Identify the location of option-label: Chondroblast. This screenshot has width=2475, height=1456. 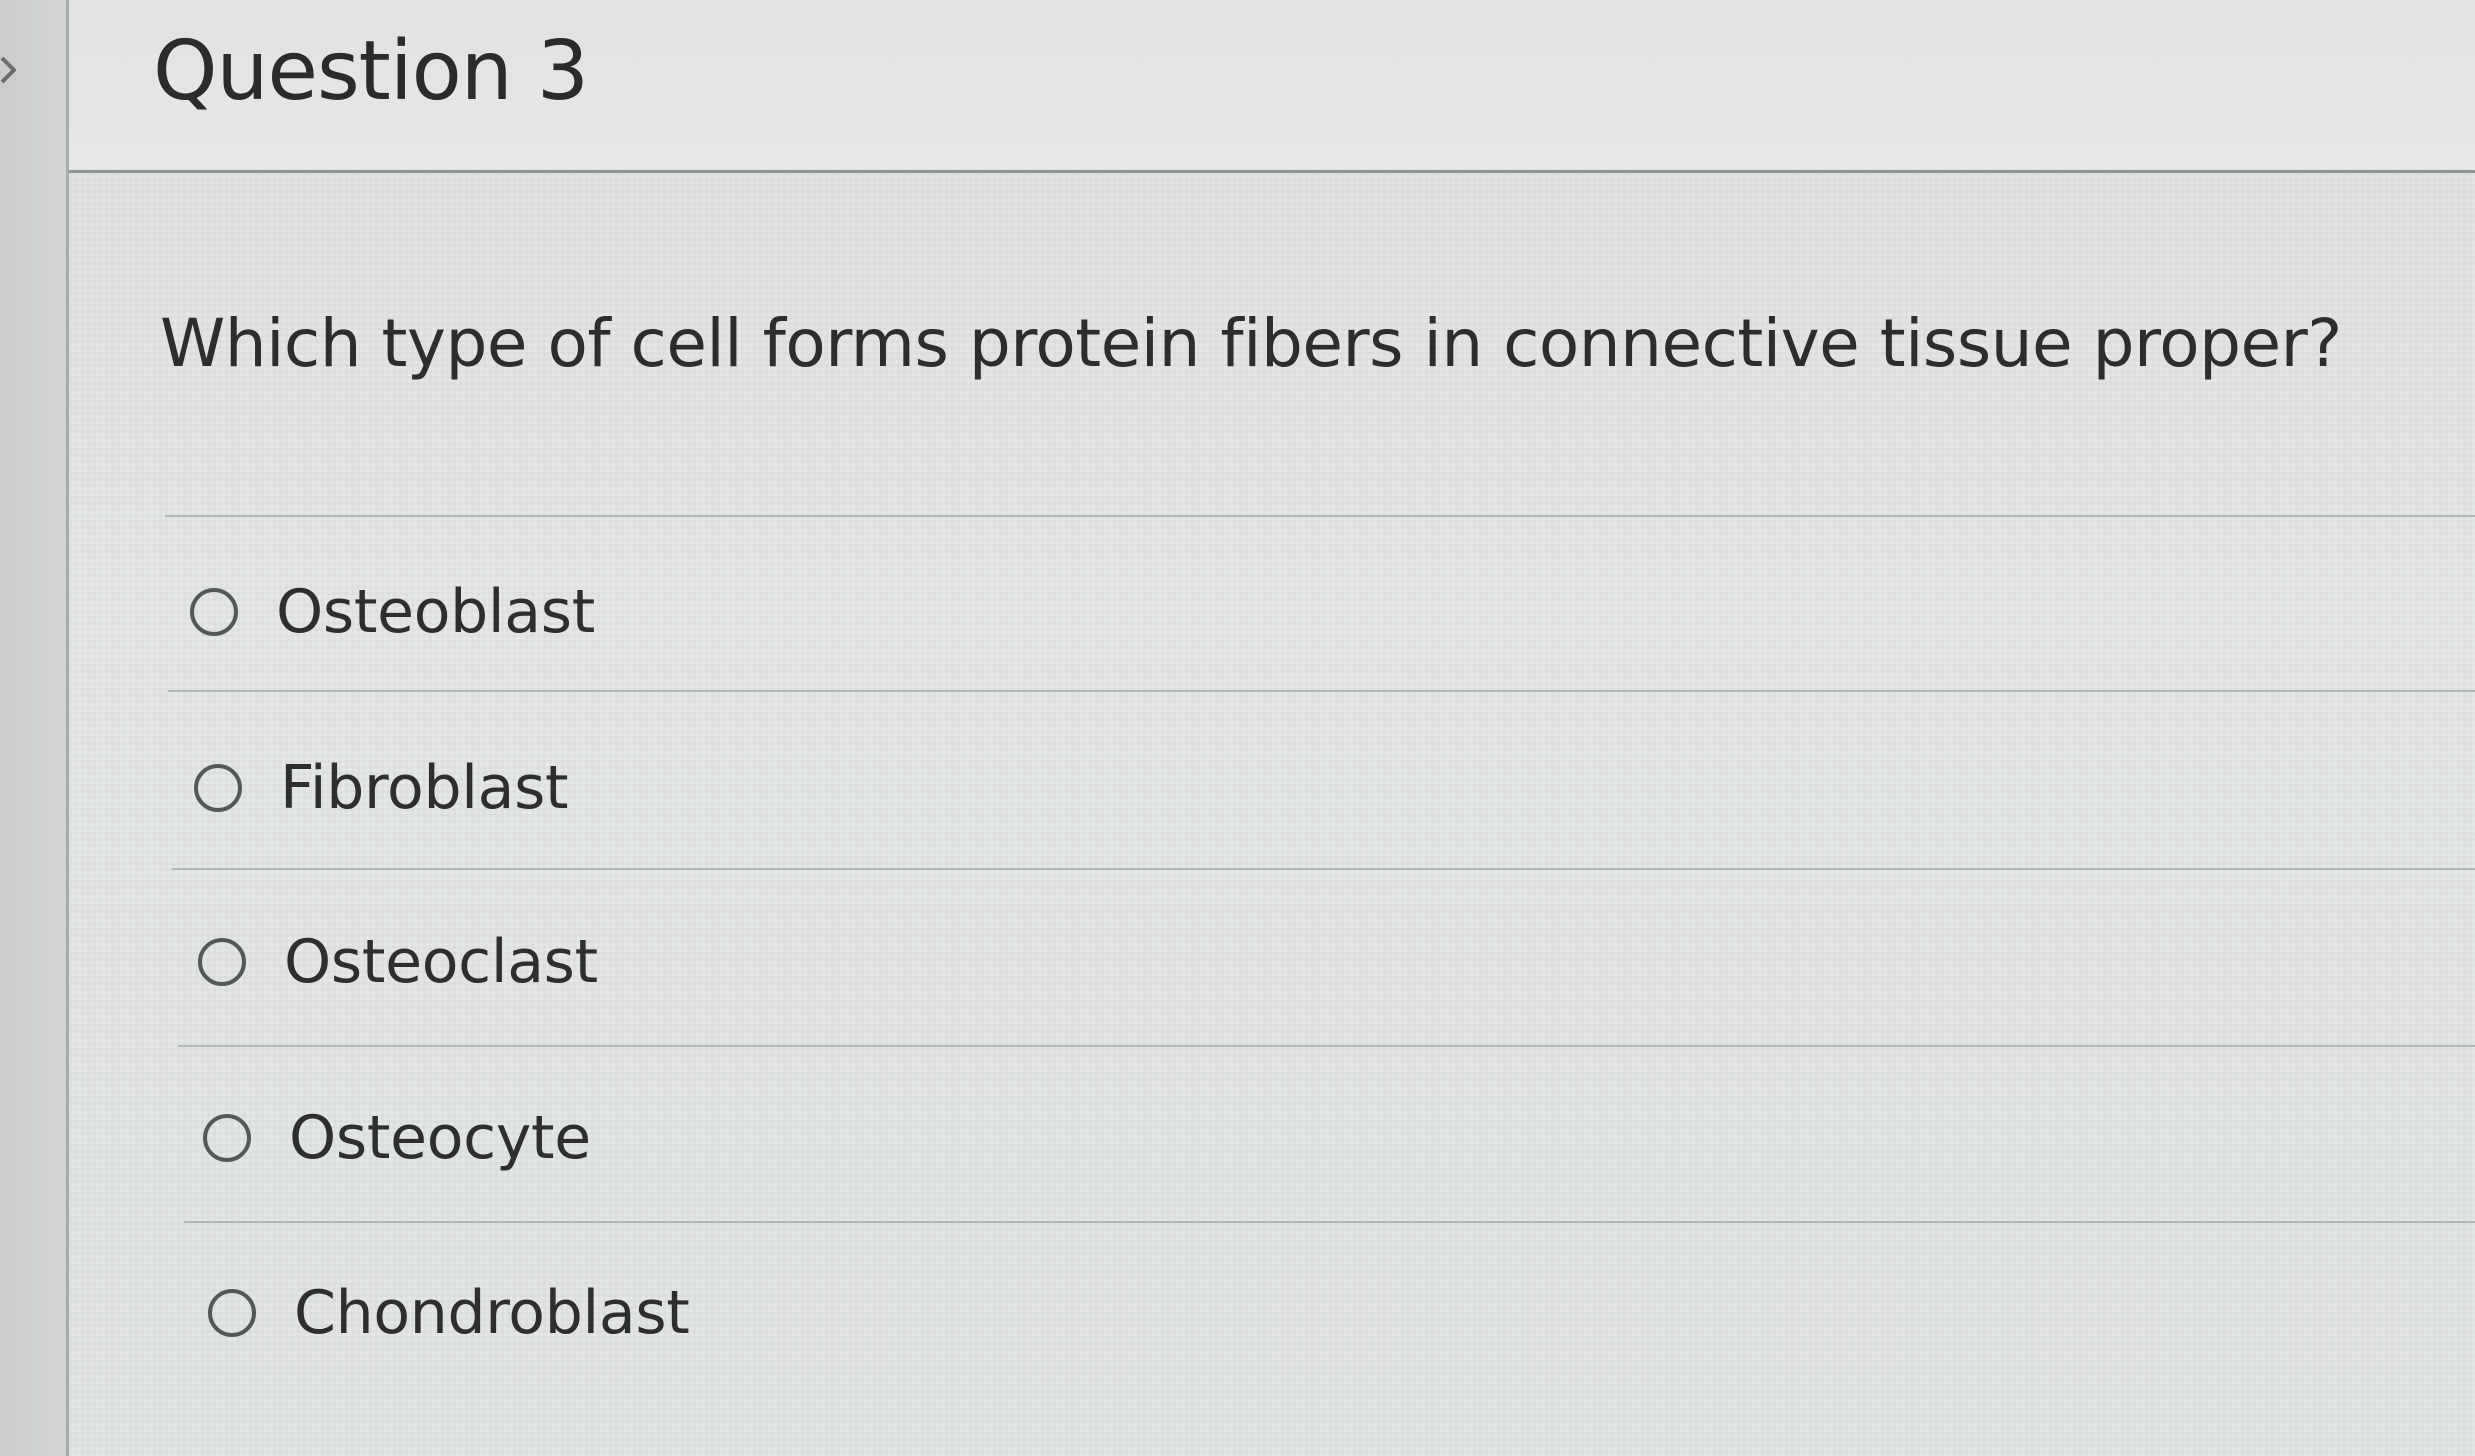
(492, 1313).